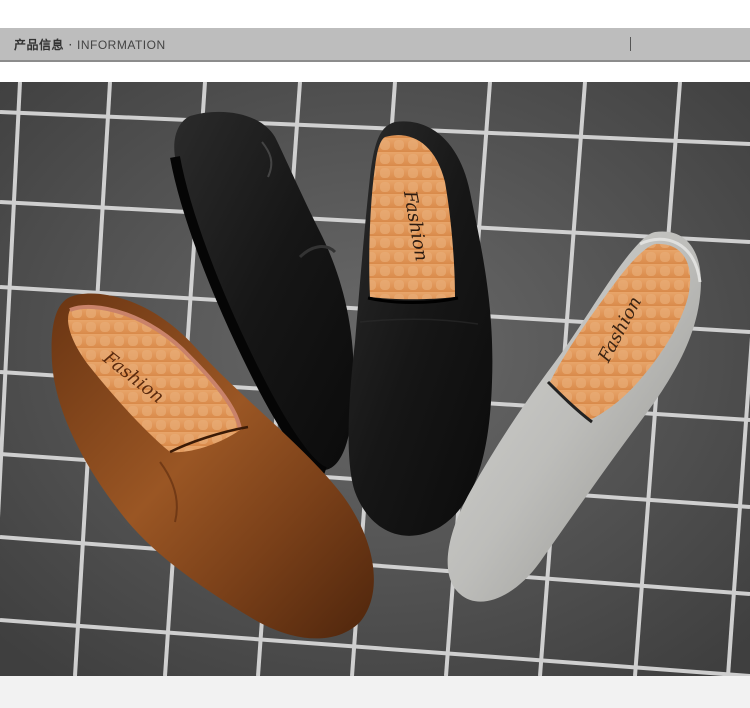  I want to click on section-title: 产品信息 · INFORMATION, so click(90, 45).